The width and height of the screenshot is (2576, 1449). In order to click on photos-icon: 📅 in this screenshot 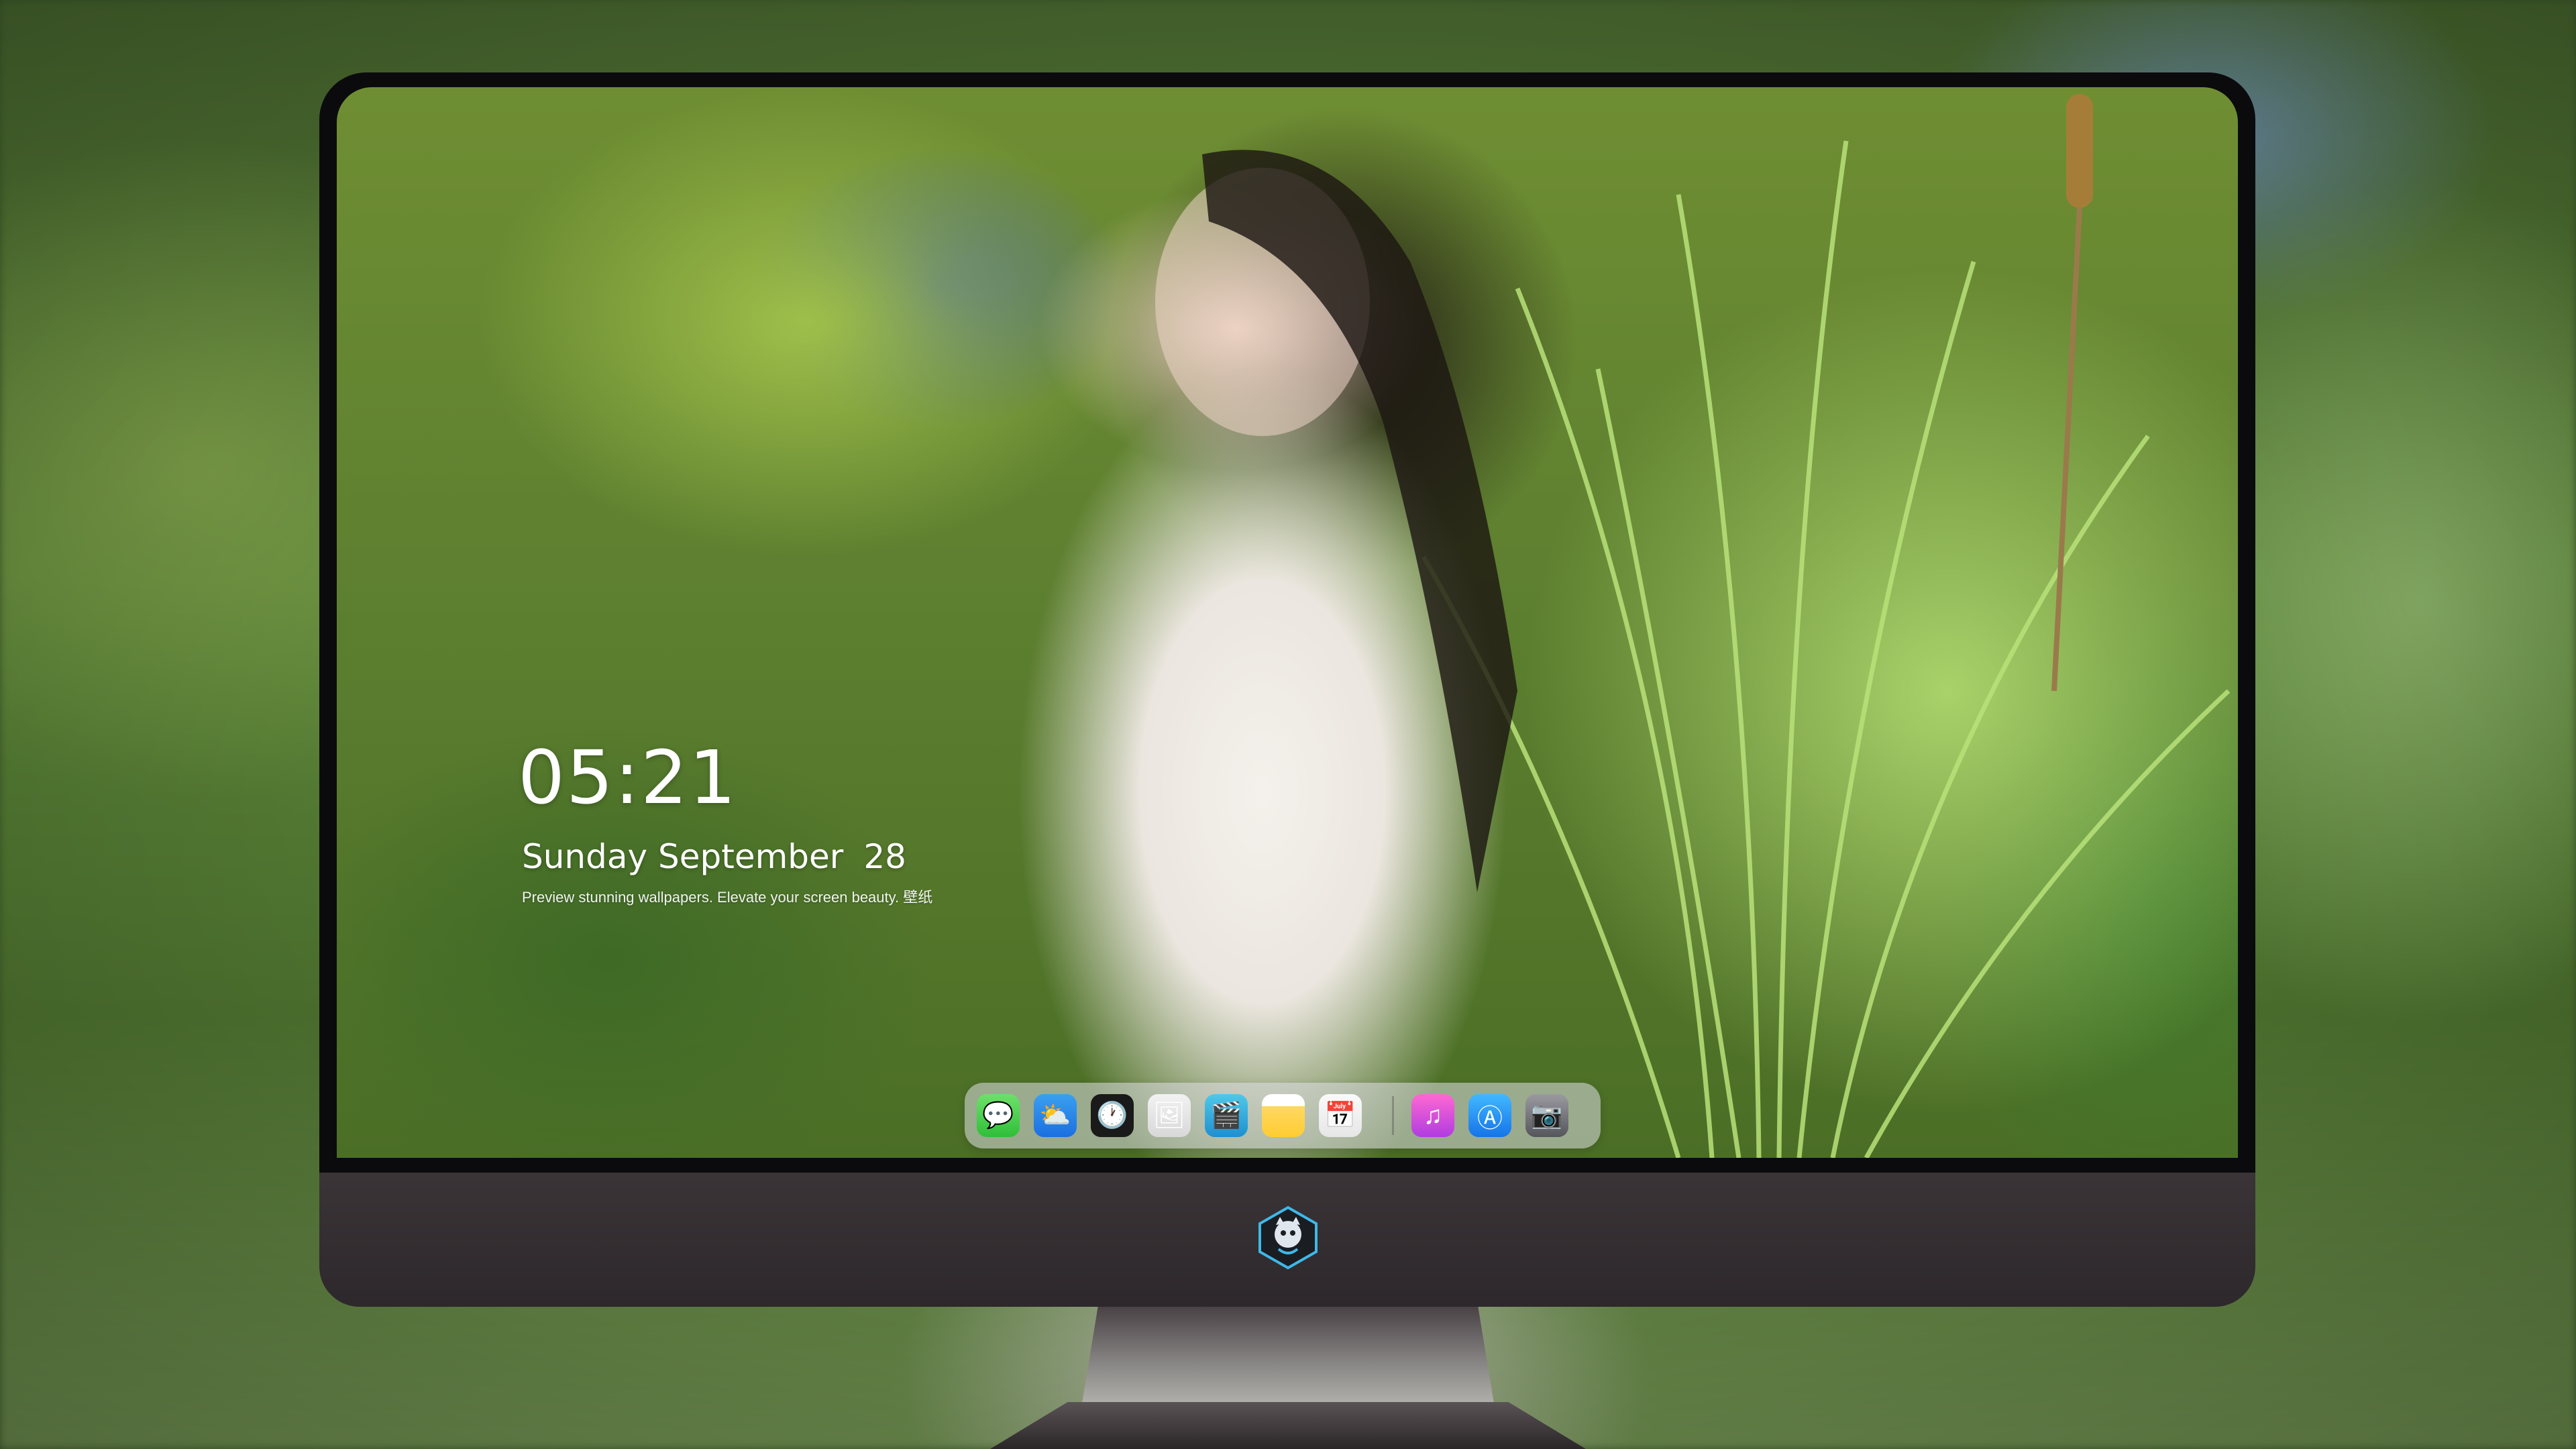, I will do `click(1340, 1115)`.